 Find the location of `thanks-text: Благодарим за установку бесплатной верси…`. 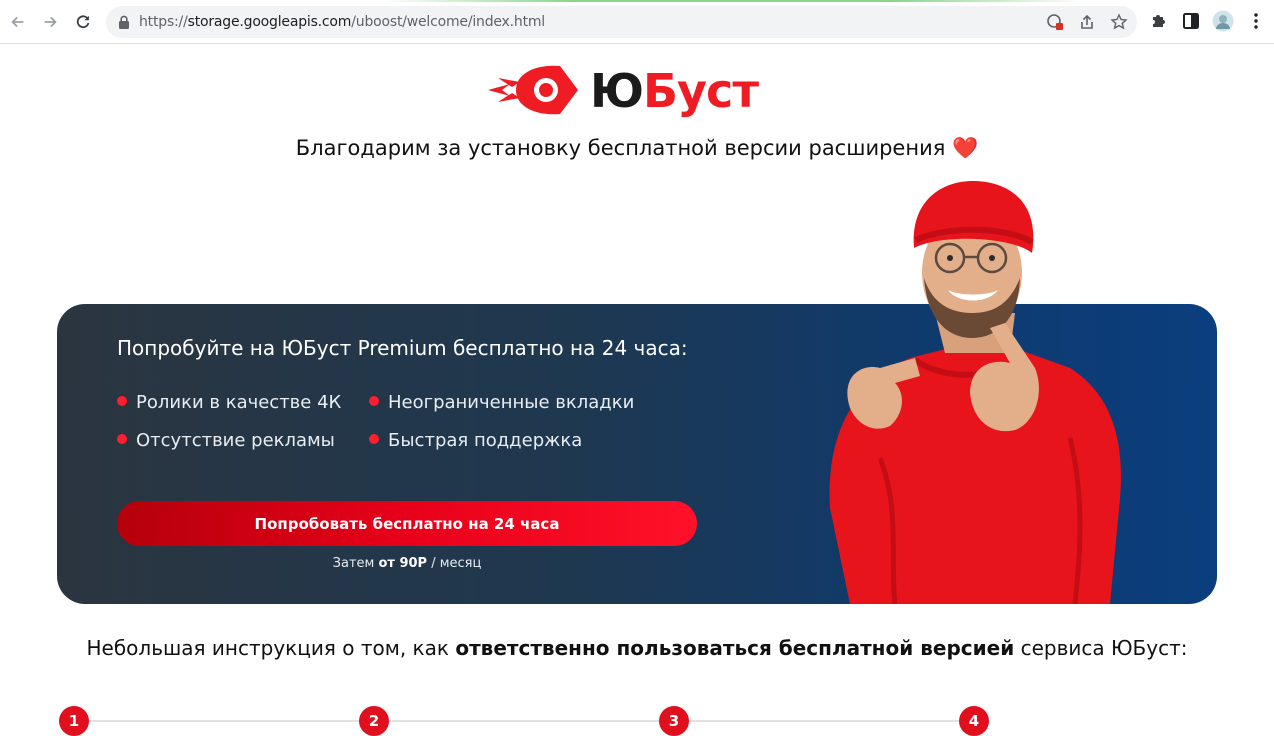

thanks-text: Благодарим за установку бесплатной верси… is located at coordinates (620, 148).